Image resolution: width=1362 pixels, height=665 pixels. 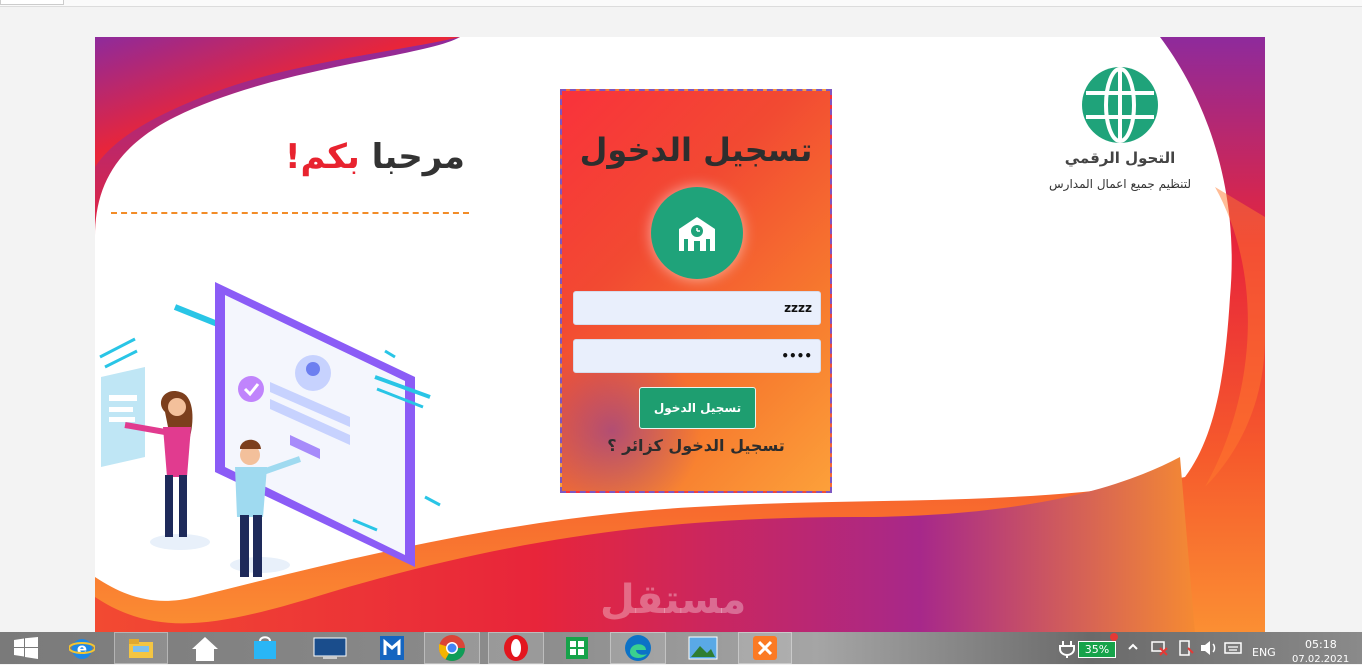 I want to click on school-icon, so click(x=697, y=233).